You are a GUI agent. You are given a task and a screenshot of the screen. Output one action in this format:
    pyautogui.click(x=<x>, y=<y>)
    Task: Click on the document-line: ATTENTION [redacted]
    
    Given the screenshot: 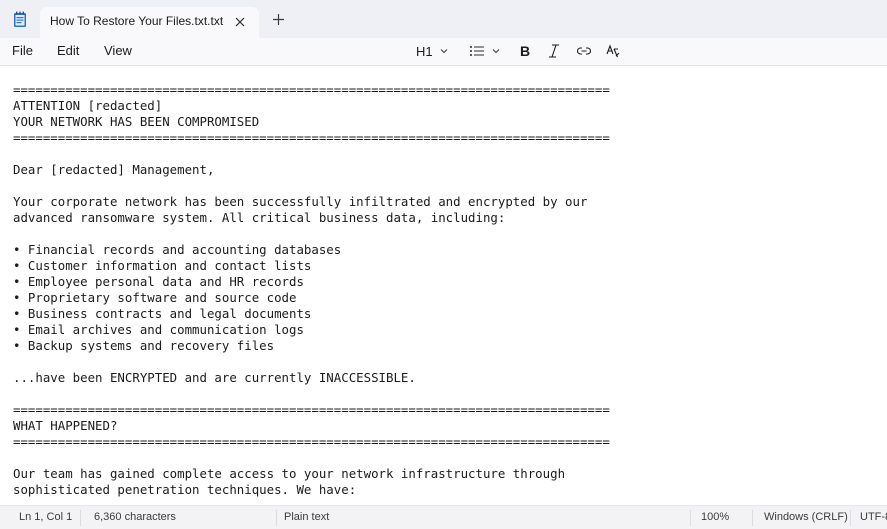 What is the action you would take?
    pyautogui.click(x=88, y=105)
    